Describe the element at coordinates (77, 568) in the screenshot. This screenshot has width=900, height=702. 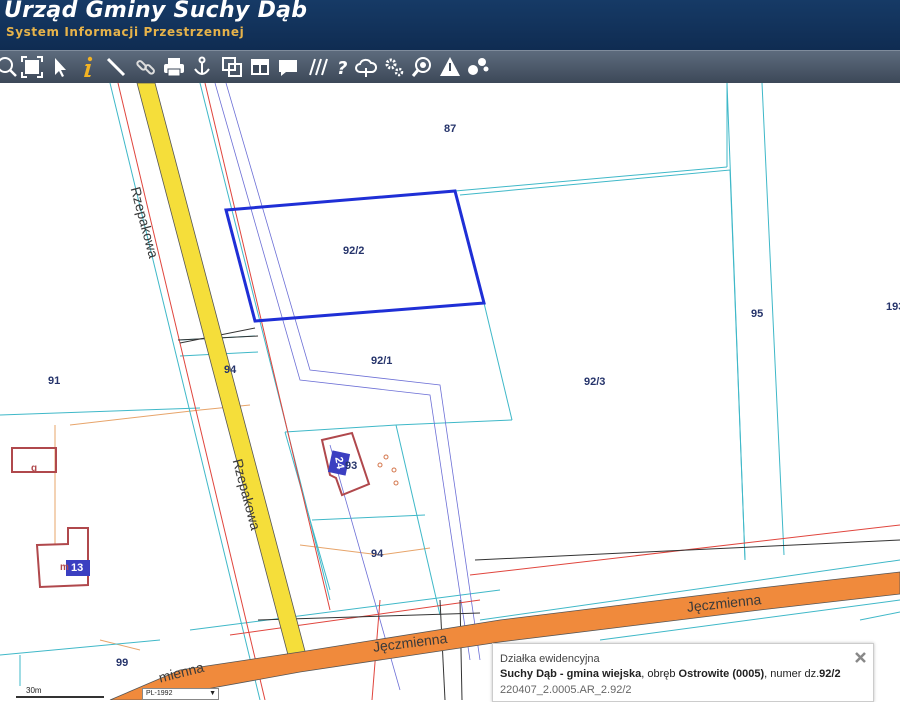
I see `building-number-13: 13` at that location.